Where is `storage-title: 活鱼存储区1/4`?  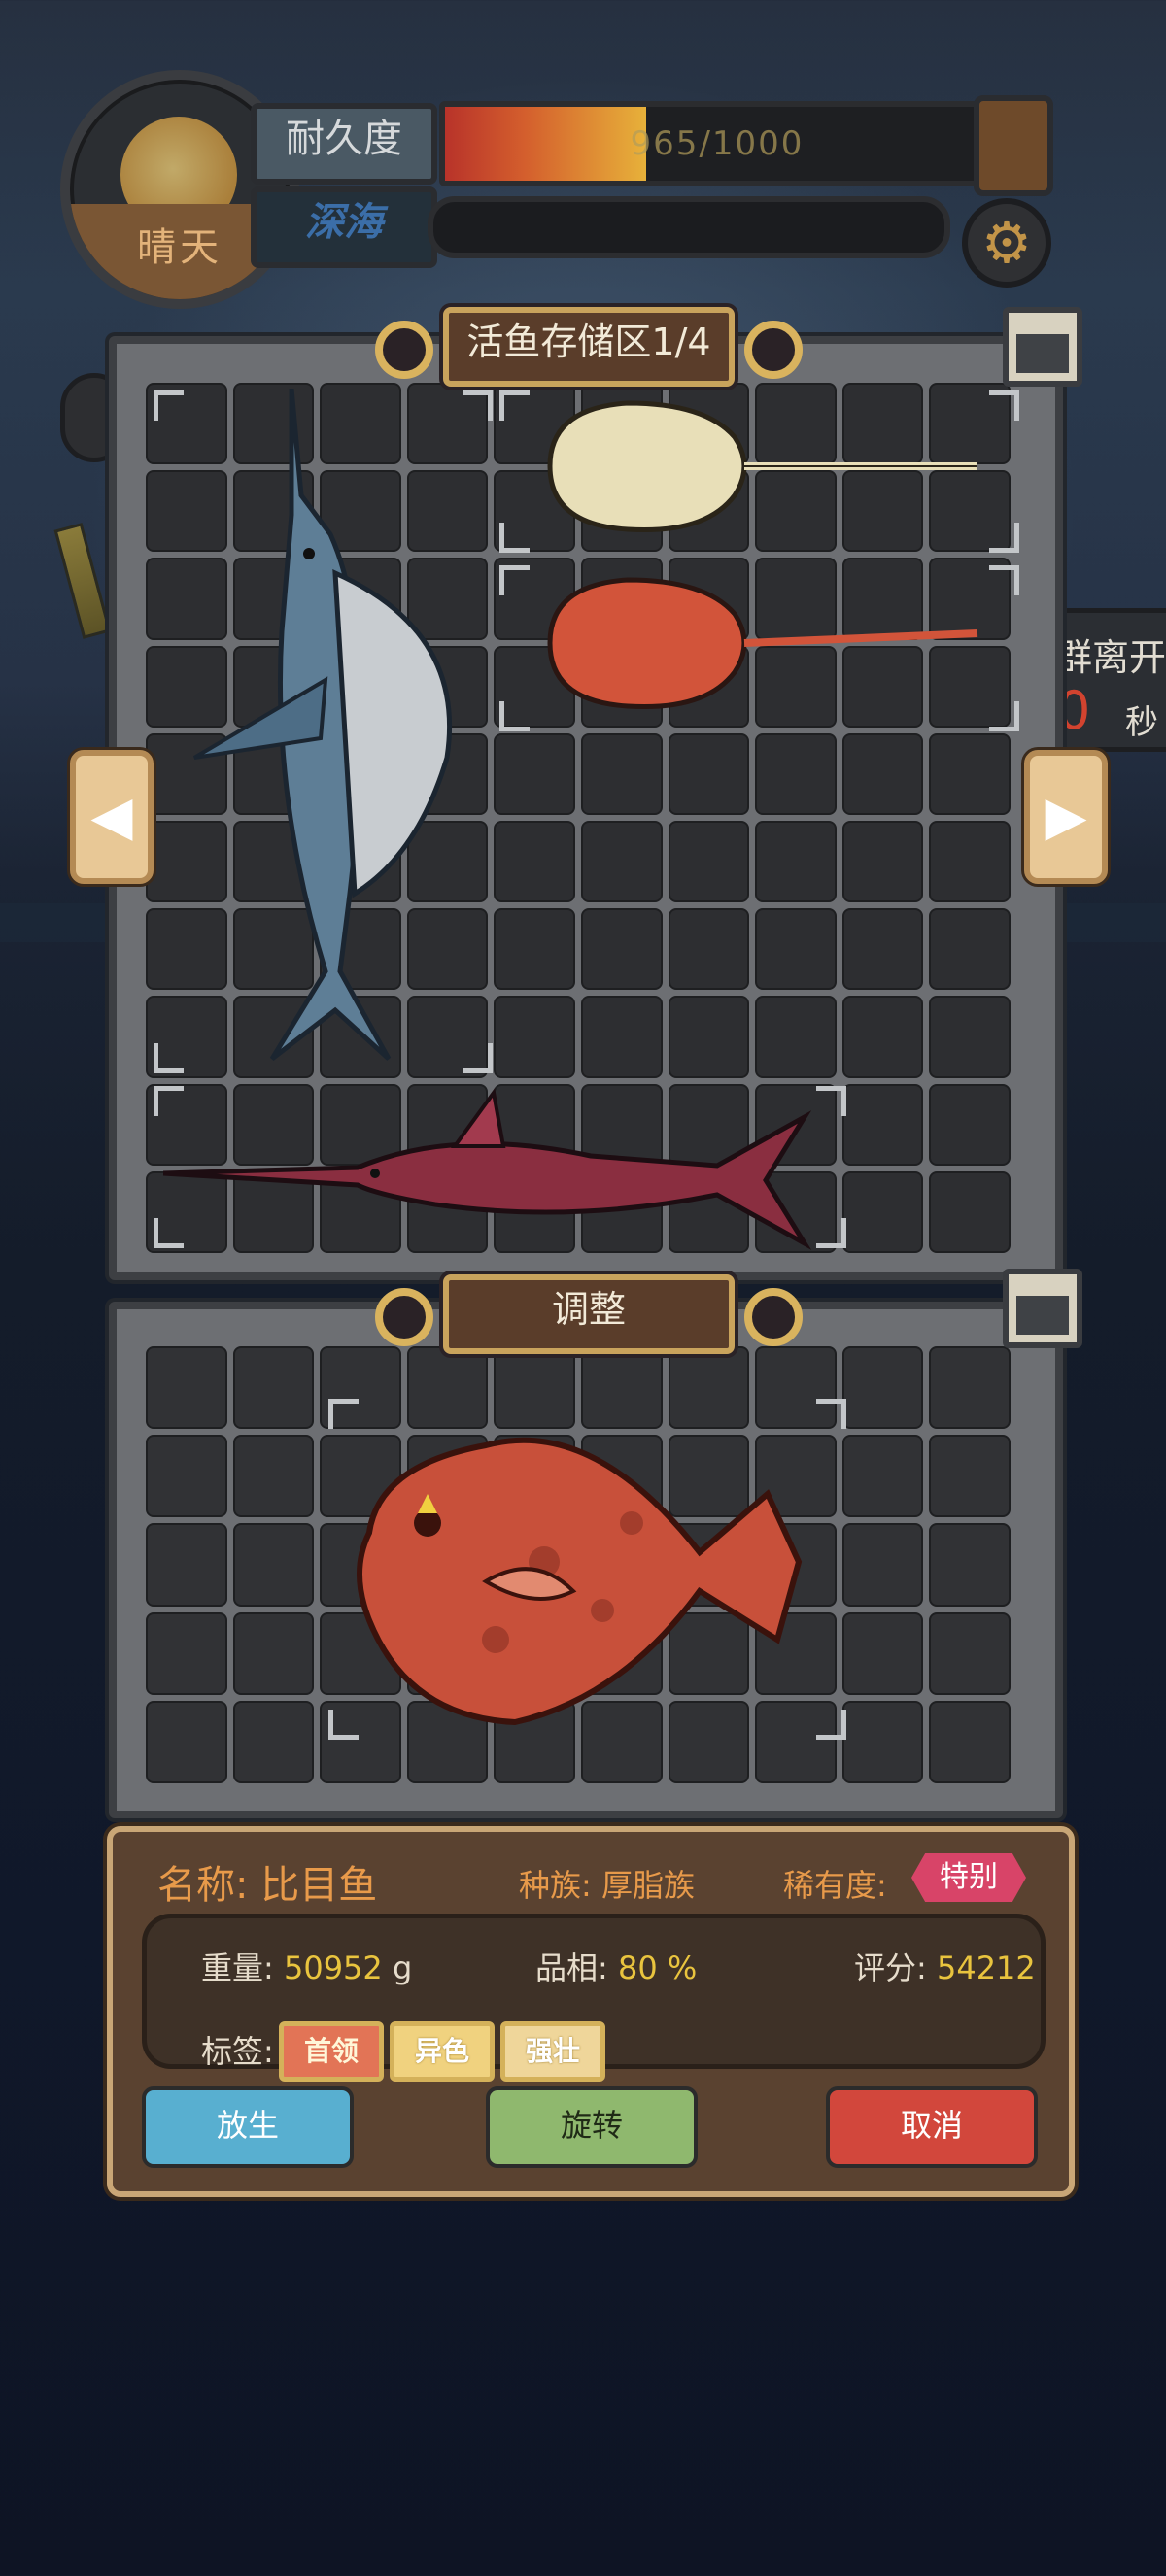
storage-title: 活鱼存储区1/4 is located at coordinates (589, 347).